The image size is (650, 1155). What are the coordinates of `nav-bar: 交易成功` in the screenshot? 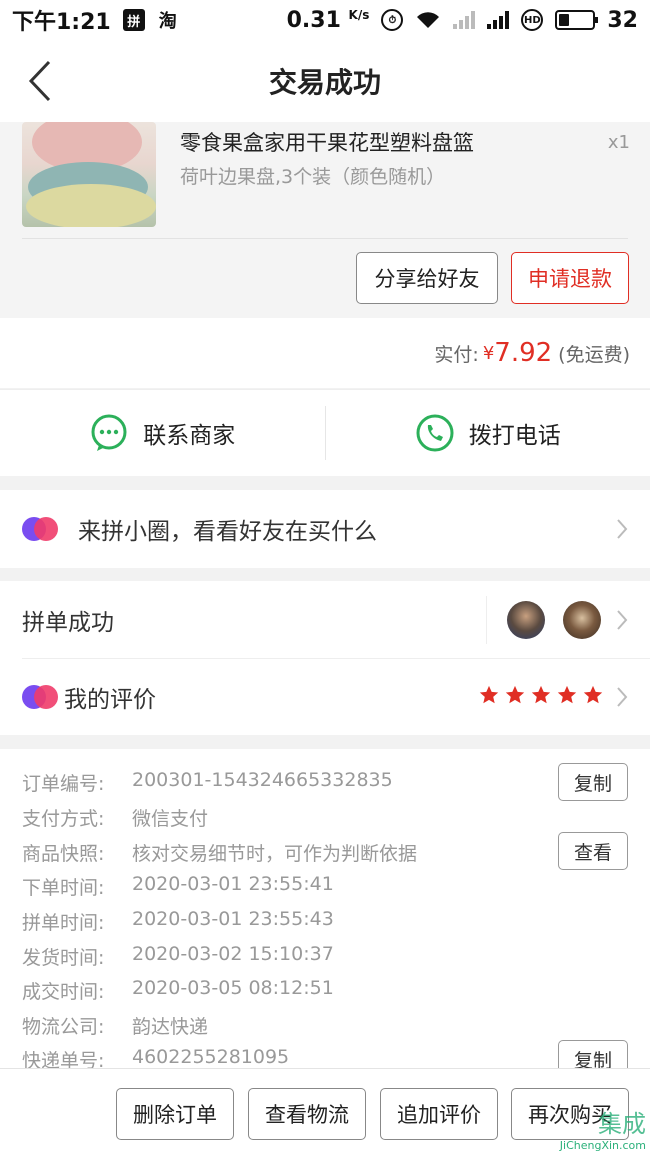 It's located at (325, 81).